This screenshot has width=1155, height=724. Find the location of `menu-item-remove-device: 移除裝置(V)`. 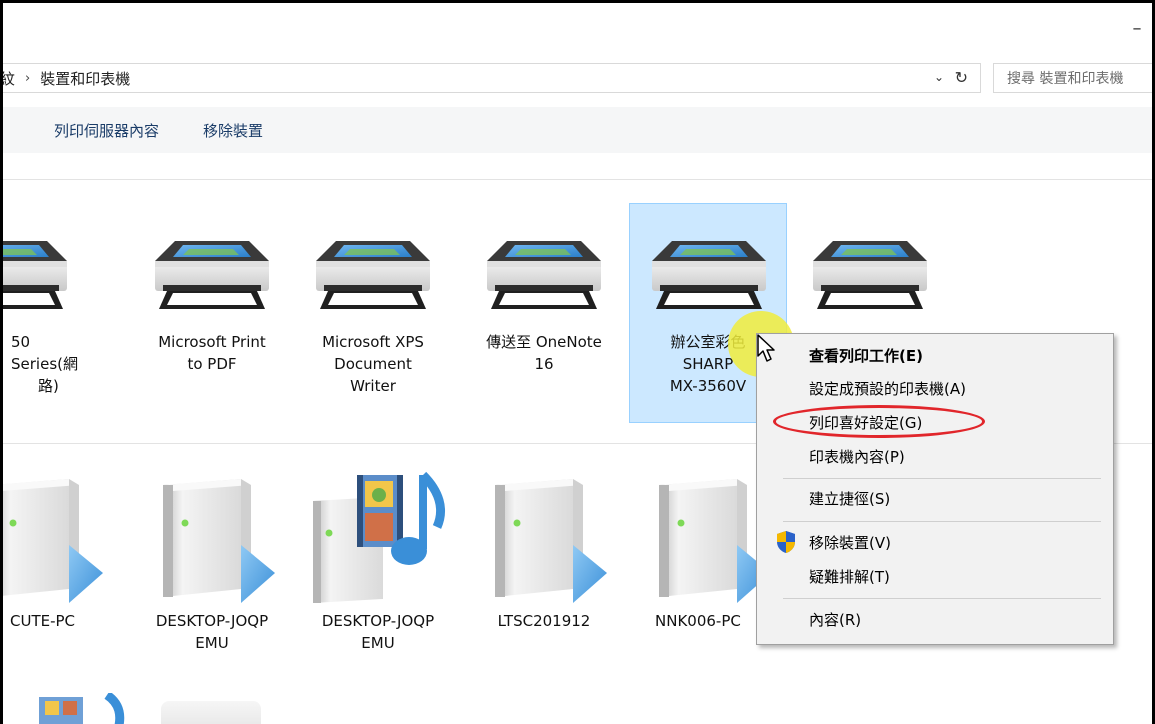

menu-item-remove-device: 移除裝置(V) is located at coordinates (850, 543).